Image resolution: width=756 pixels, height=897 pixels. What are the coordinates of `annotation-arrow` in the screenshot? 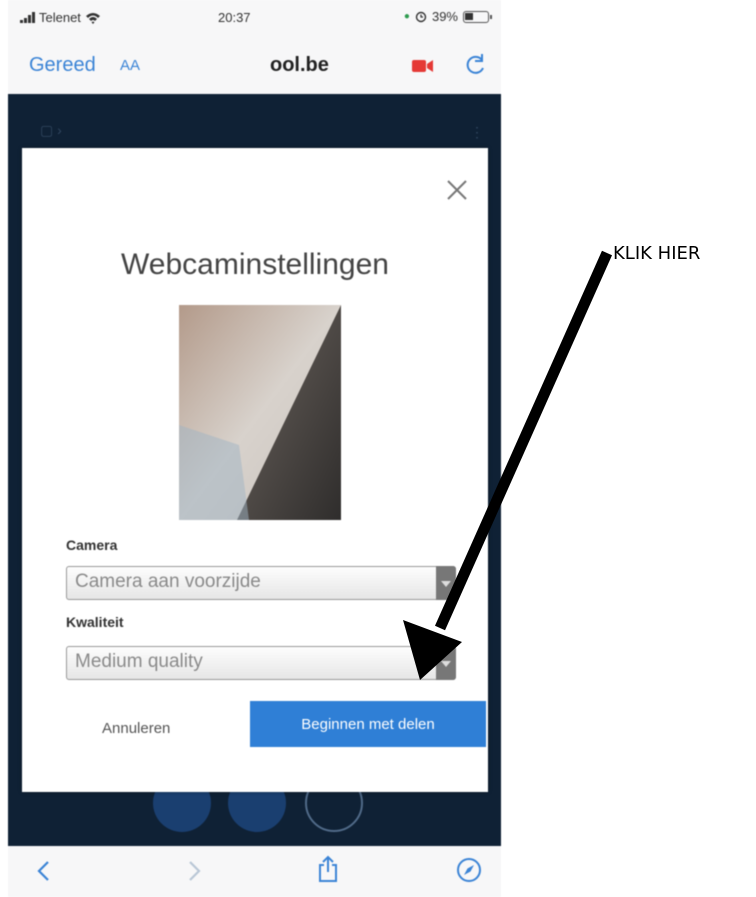 It's located at (508, 465).